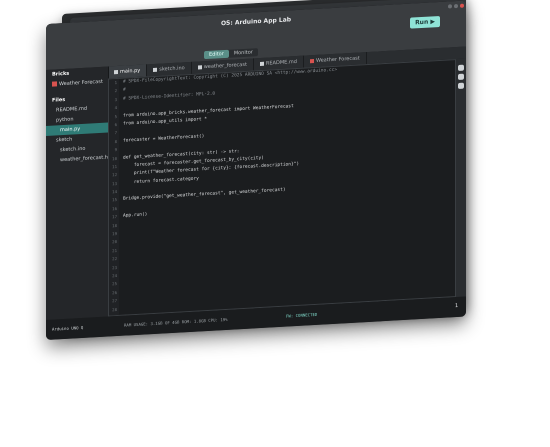  What do you see at coordinates (302, 315) in the screenshot?
I see `connection-status: FW: CONNECTED` at bounding box center [302, 315].